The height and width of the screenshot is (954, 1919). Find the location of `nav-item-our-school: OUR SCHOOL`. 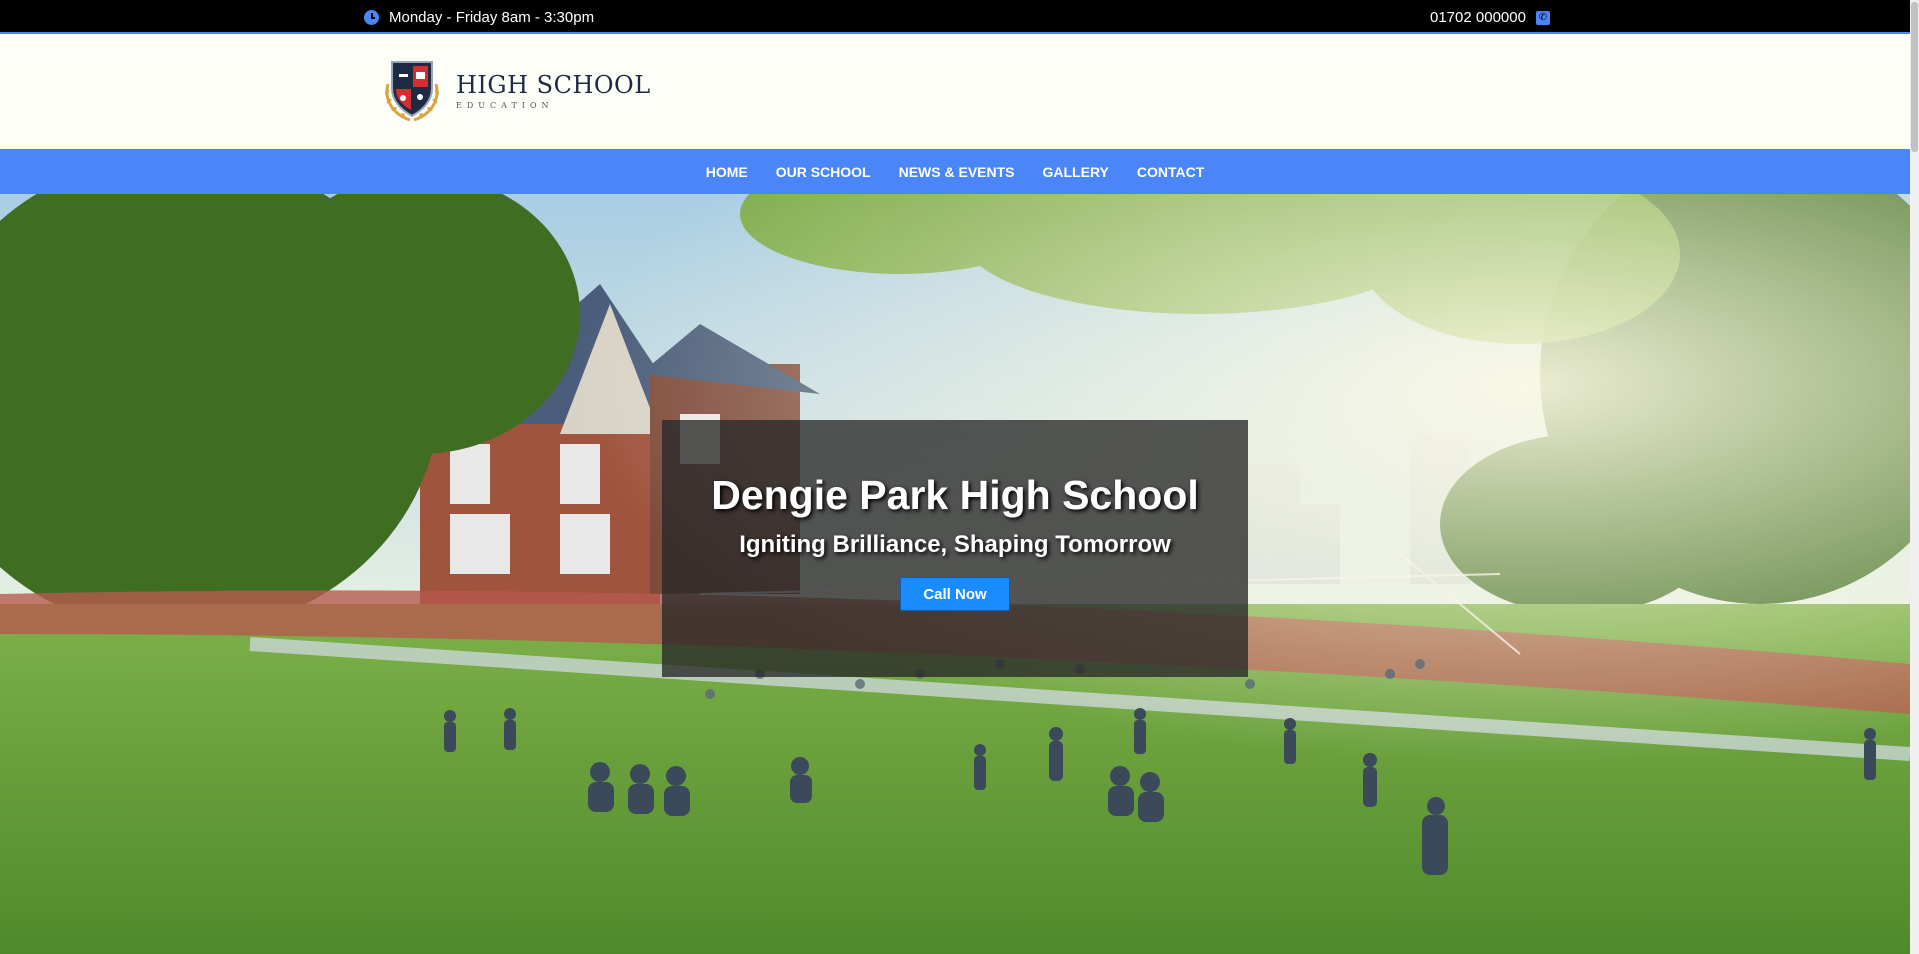

nav-item-our-school: OUR SCHOOL is located at coordinates (823, 172).